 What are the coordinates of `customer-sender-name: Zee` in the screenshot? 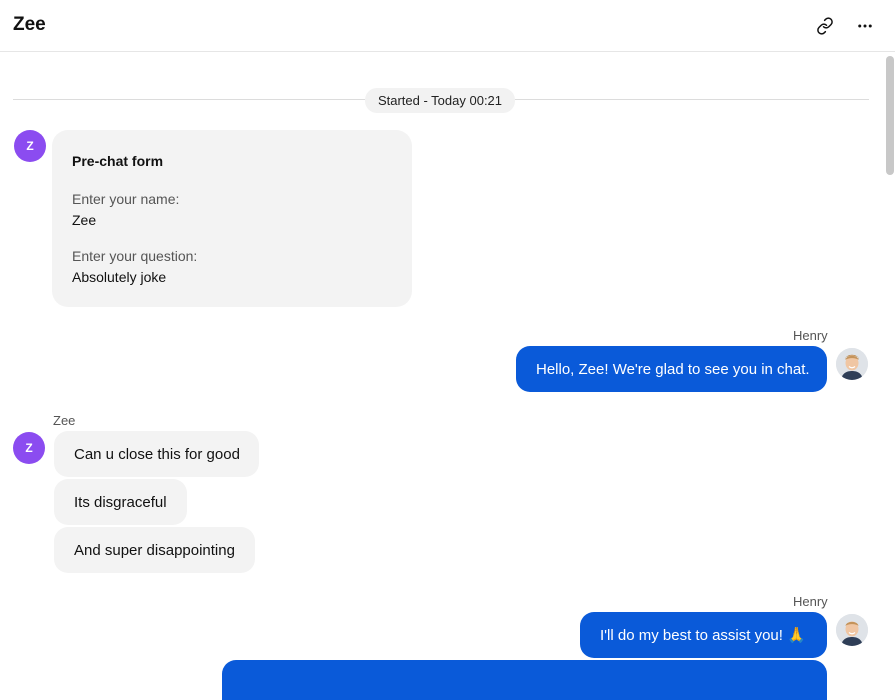 It's located at (64, 420).